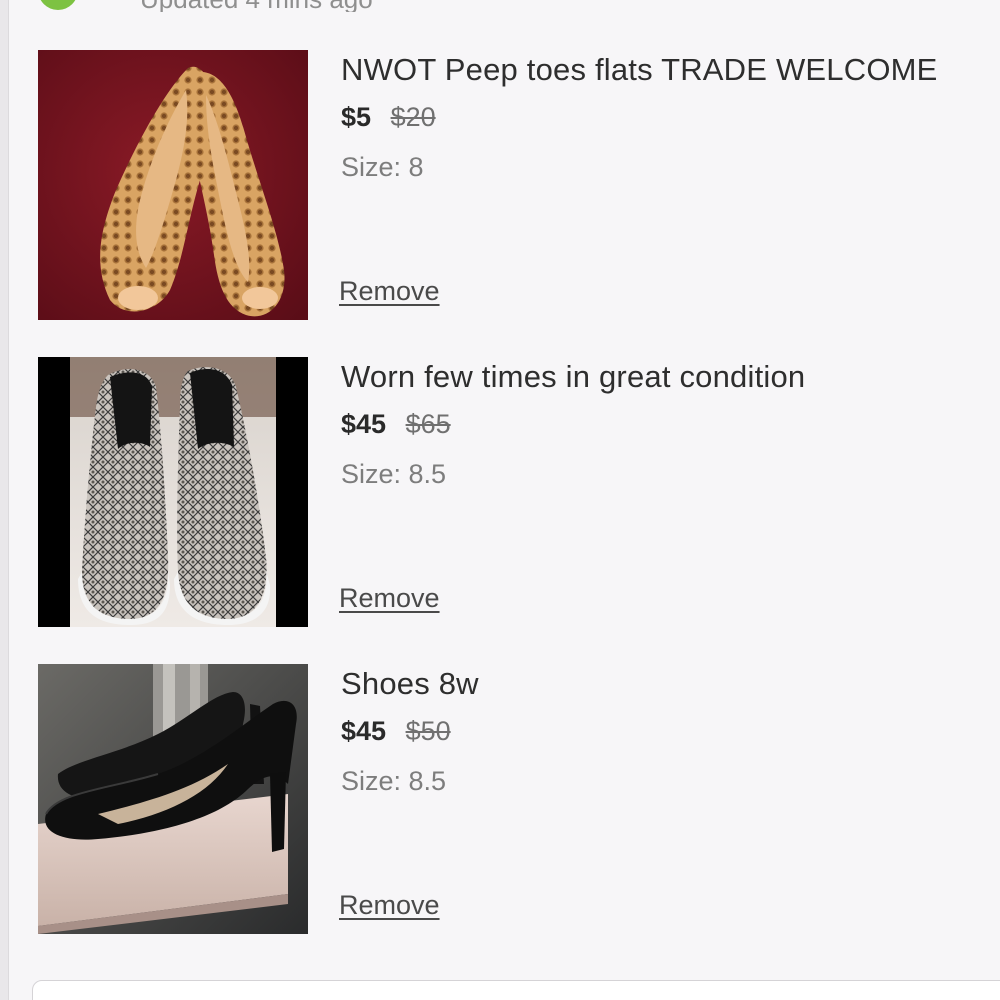 The width and height of the screenshot is (1000, 1000). I want to click on bottom-panel, so click(516, 990).